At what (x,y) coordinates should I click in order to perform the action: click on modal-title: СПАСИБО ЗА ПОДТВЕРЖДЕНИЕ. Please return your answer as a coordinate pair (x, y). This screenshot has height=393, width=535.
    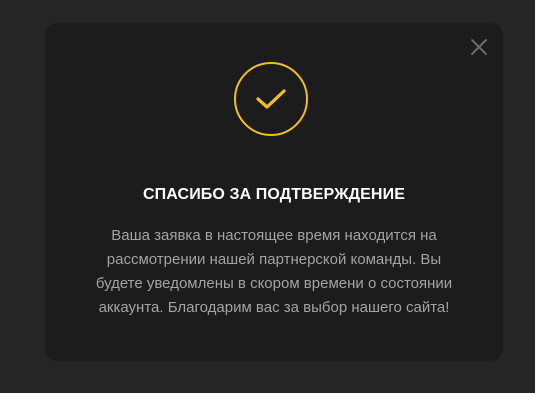
    Looking at the image, I should click on (274, 194).